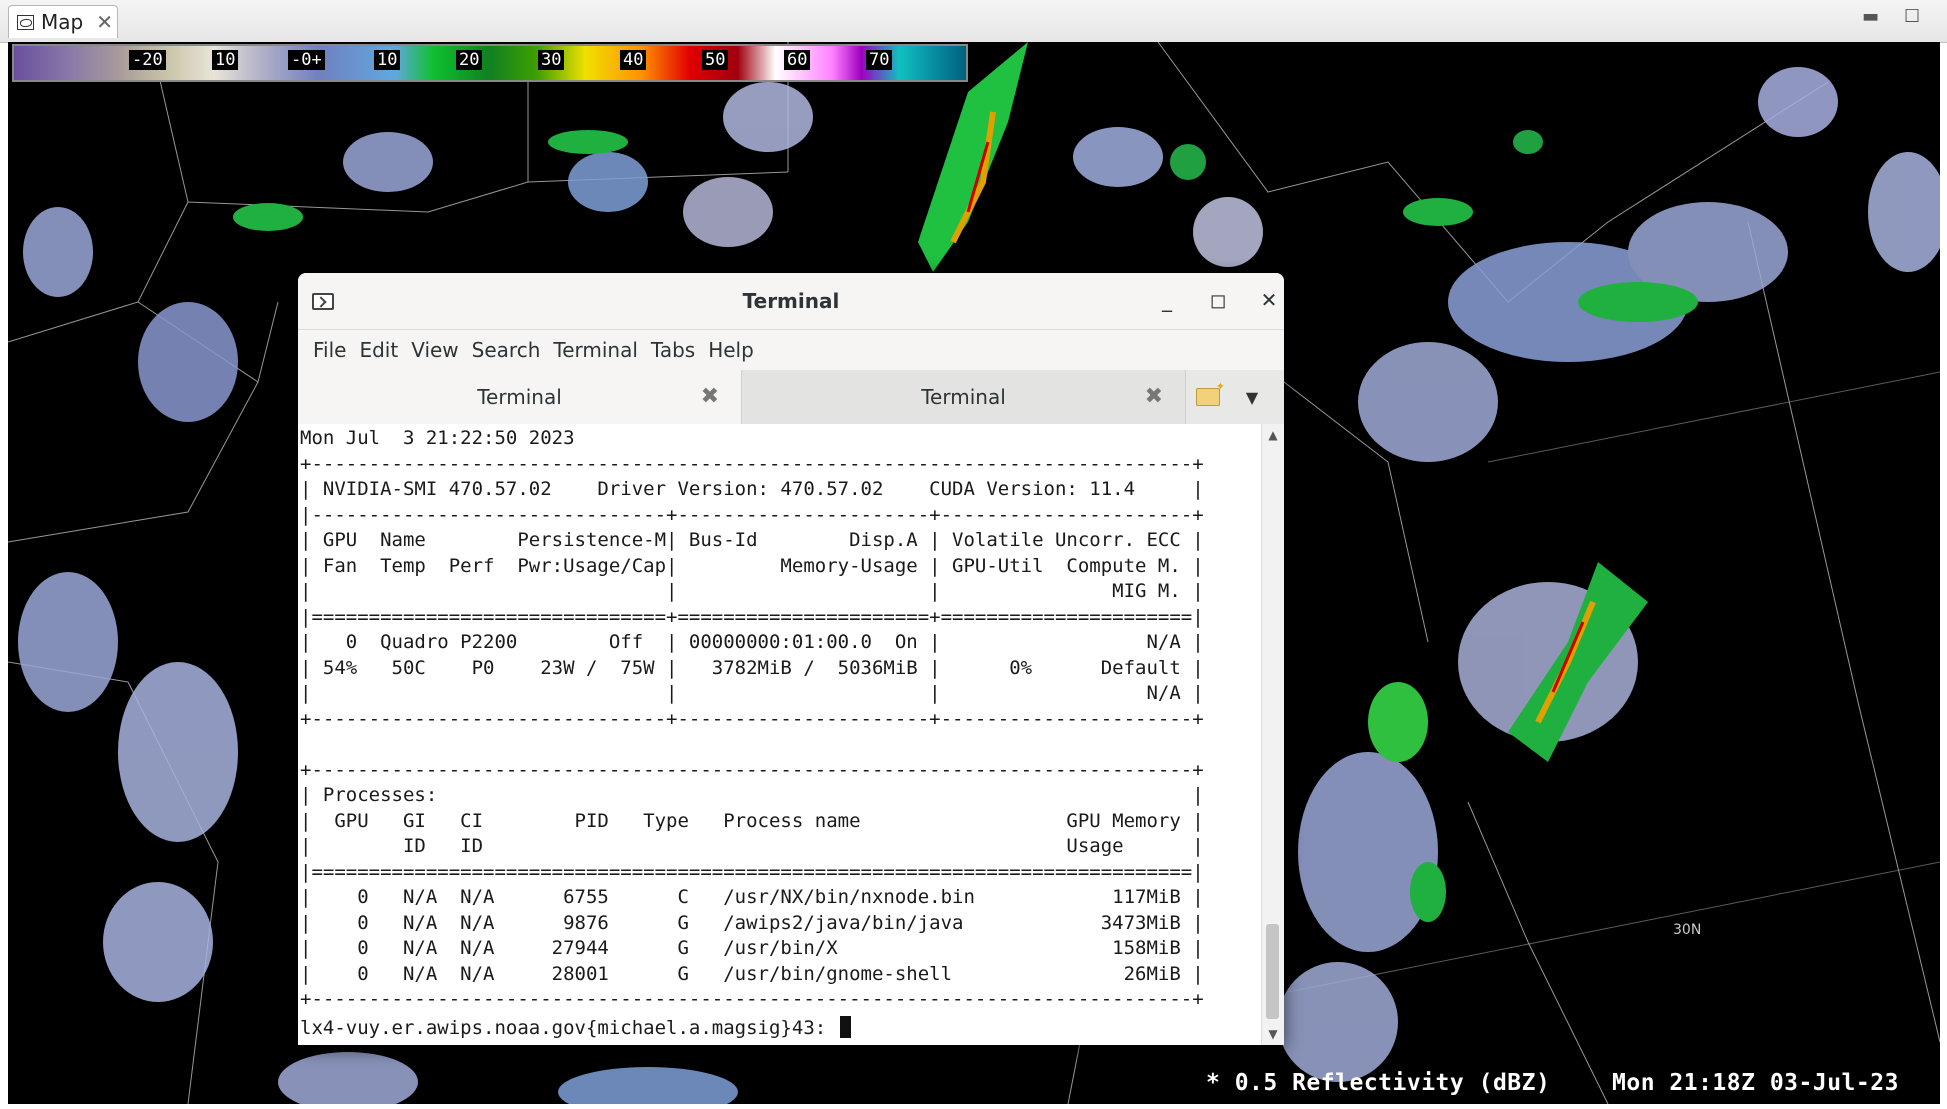  Describe the element at coordinates (1273, 1034) in the screenshot. I see `scroll-down-icon: ▼` at that location.